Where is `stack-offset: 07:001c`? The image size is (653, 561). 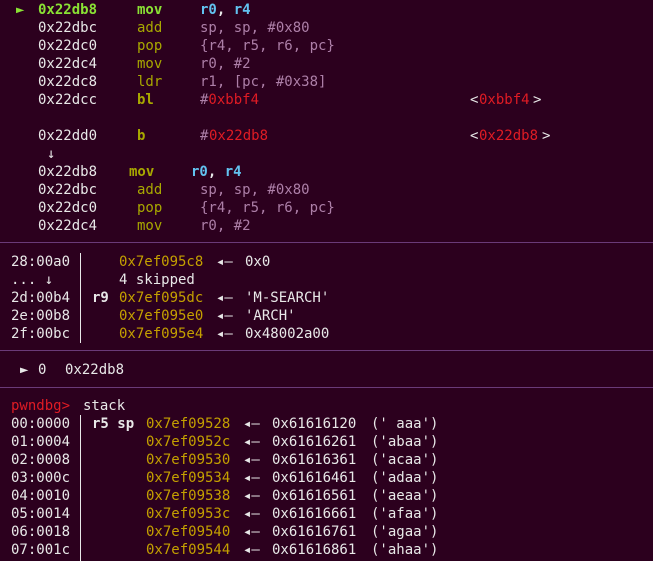
stack-offset: 07:001c is located at coordinates (41, 550).